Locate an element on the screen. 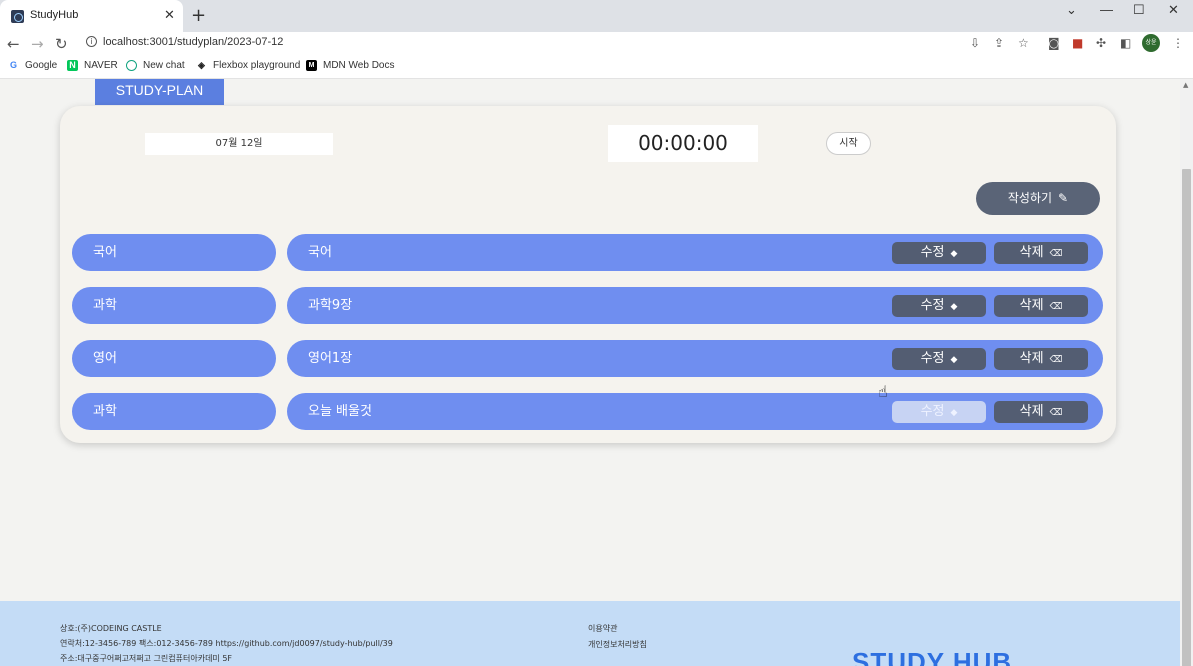  footer-terms-link: 이용약관 is located at coordinates (602, 628).